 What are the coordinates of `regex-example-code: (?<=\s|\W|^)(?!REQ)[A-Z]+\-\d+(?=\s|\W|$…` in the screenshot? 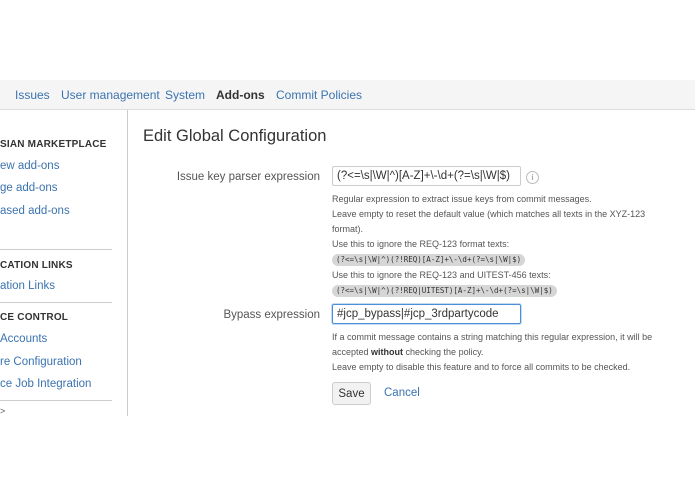 It's located at (429, 260).